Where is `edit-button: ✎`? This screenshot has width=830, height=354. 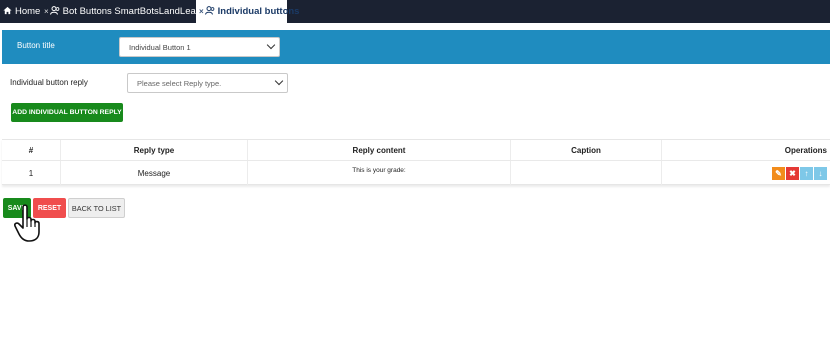 edit-button: ✎ is located at coordinates (778, 173).